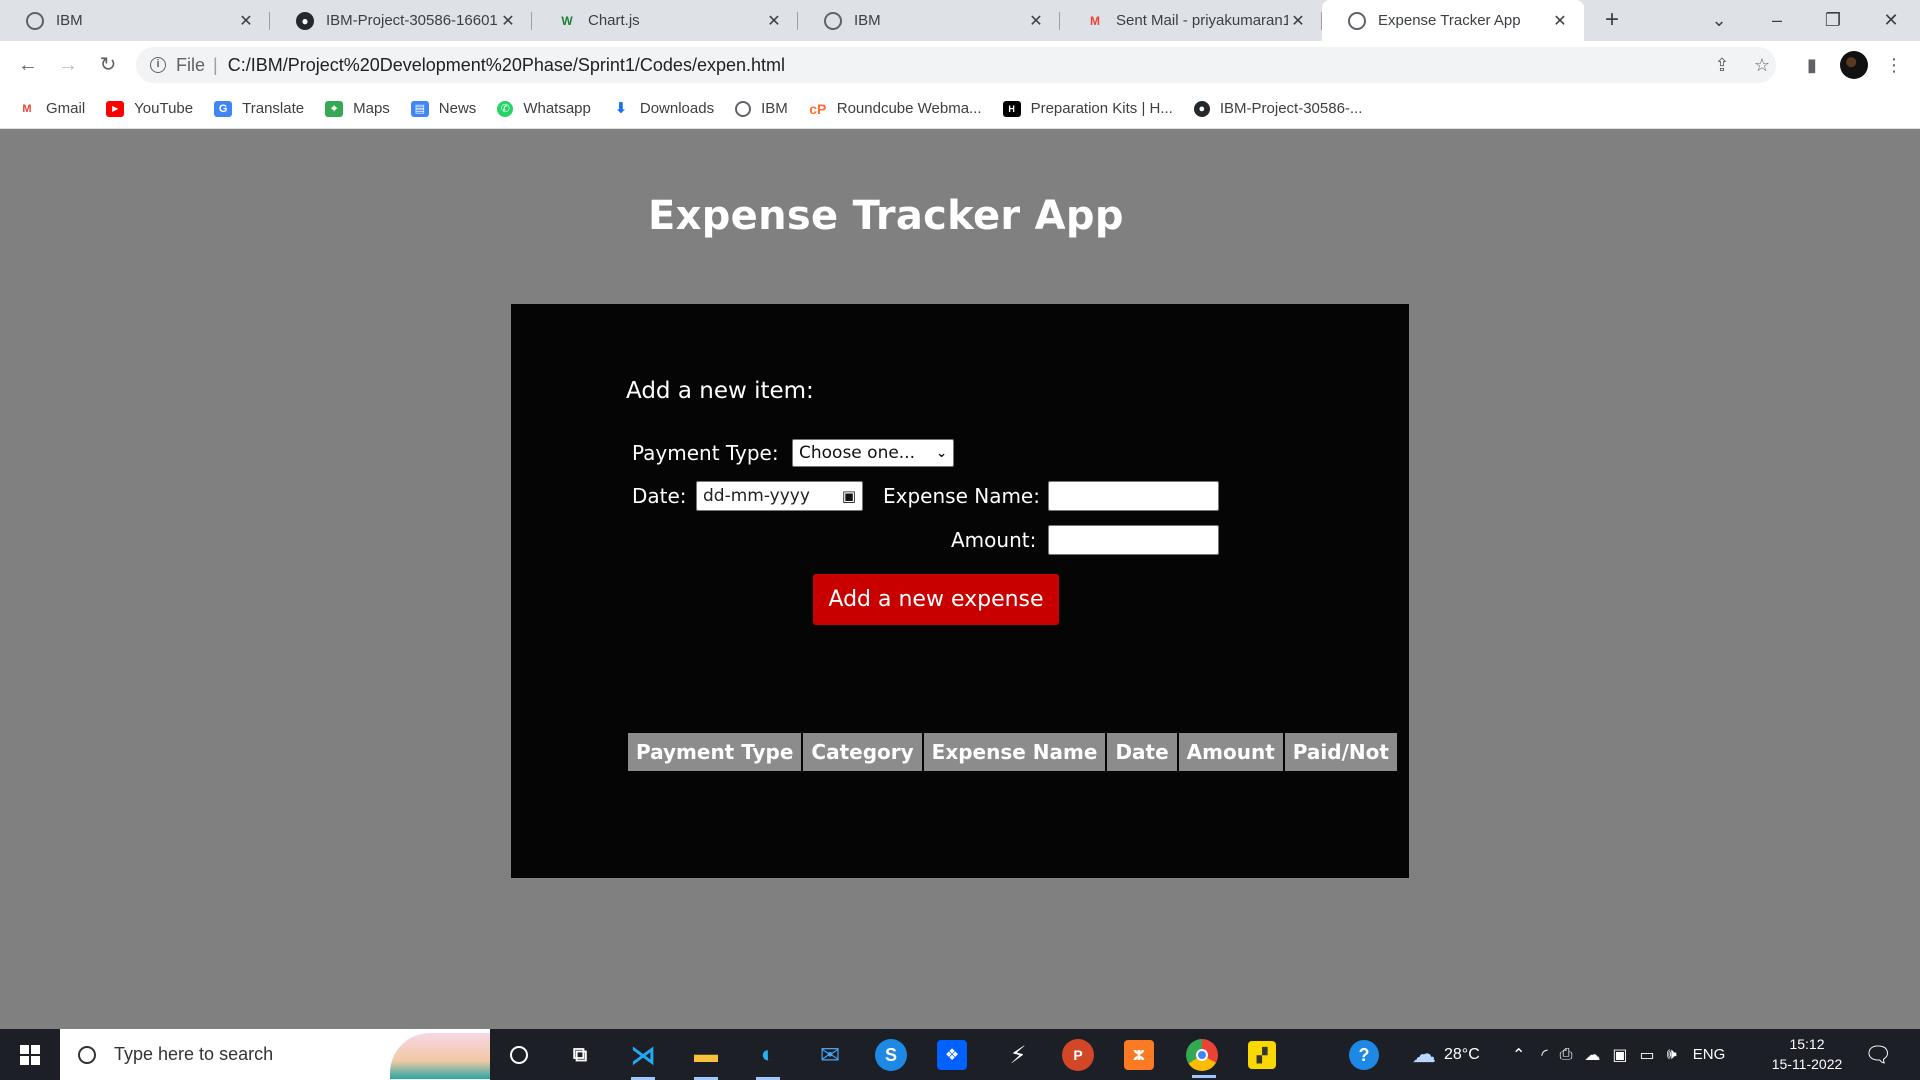 The width and height of the screenshot is (1920, 1080). Describe the element at coordinates (1462, 1054) in the screenshot. I see `weather-temp: 28°C` at that location.